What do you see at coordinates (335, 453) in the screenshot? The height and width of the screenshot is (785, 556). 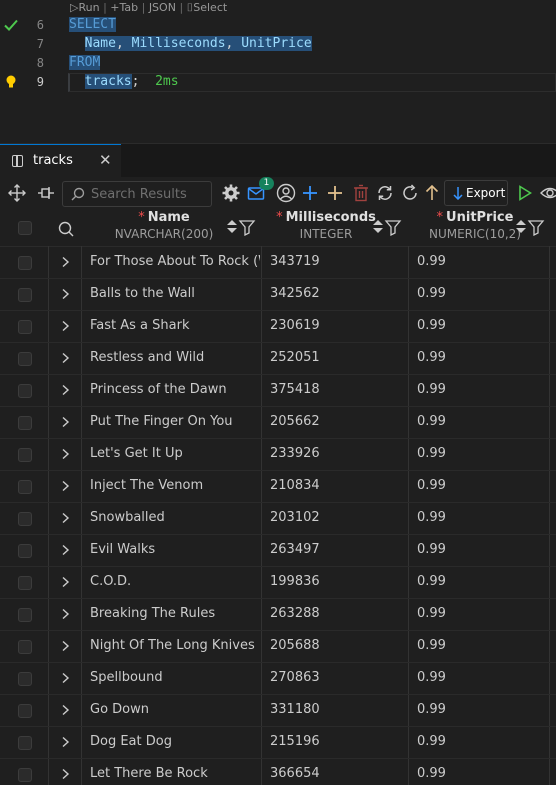 I see `cell-milliseconds: 233926` at bounding box center [335, 453].